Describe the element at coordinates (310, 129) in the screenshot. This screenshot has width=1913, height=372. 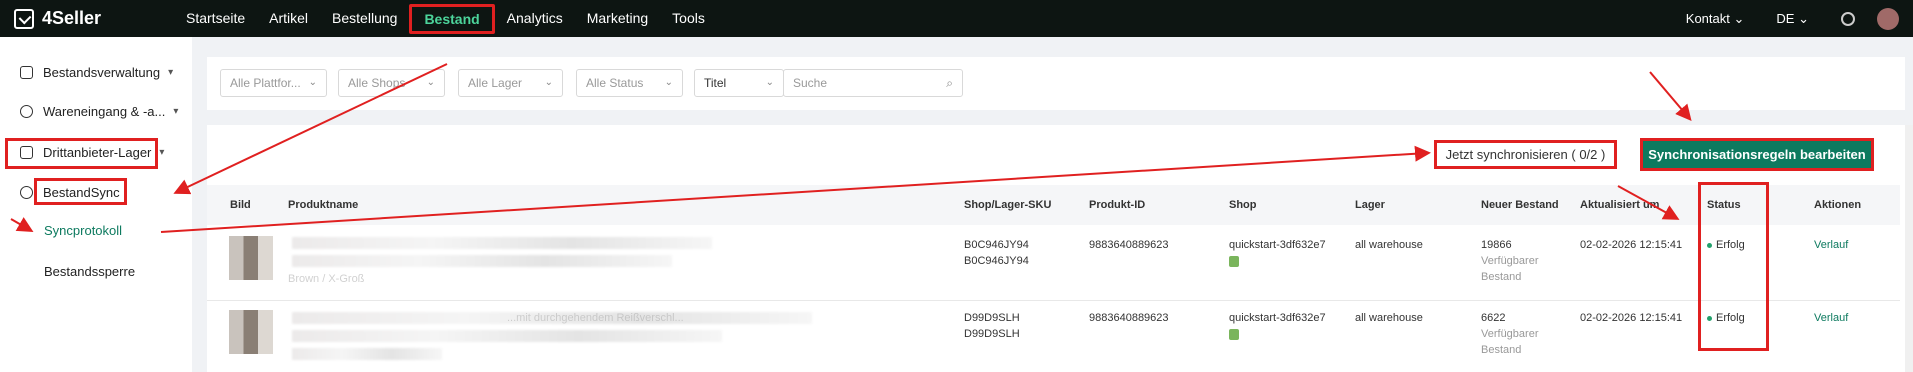
I see `arrow-to-bestandsync` at that location.